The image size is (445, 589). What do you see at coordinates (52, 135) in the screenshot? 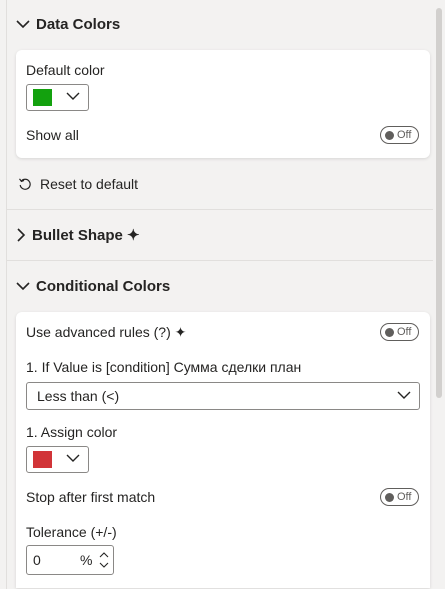
I see `show-all-label: Show all` at bounding box center [52, 135].